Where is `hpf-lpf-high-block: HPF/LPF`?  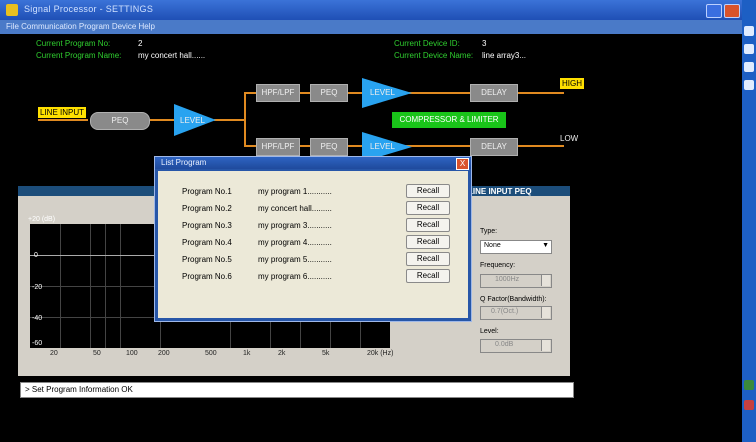 hpf-lpf-high-block: HPF/LPF is located at coordinates (278, 93).